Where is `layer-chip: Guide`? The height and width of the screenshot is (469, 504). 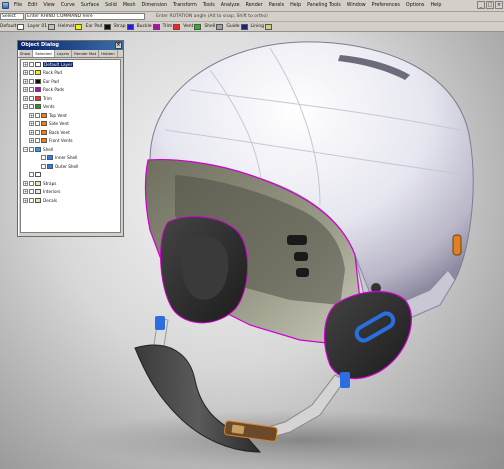
layer-chip: Guide is located at coordinates (237, 26).